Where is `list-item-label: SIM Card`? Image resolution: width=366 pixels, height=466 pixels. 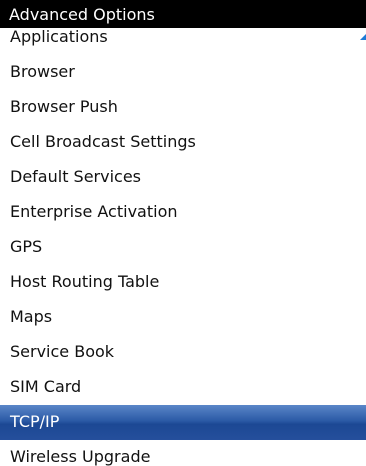 list-item-label: SIM Card is located at coordinates (46, 386).